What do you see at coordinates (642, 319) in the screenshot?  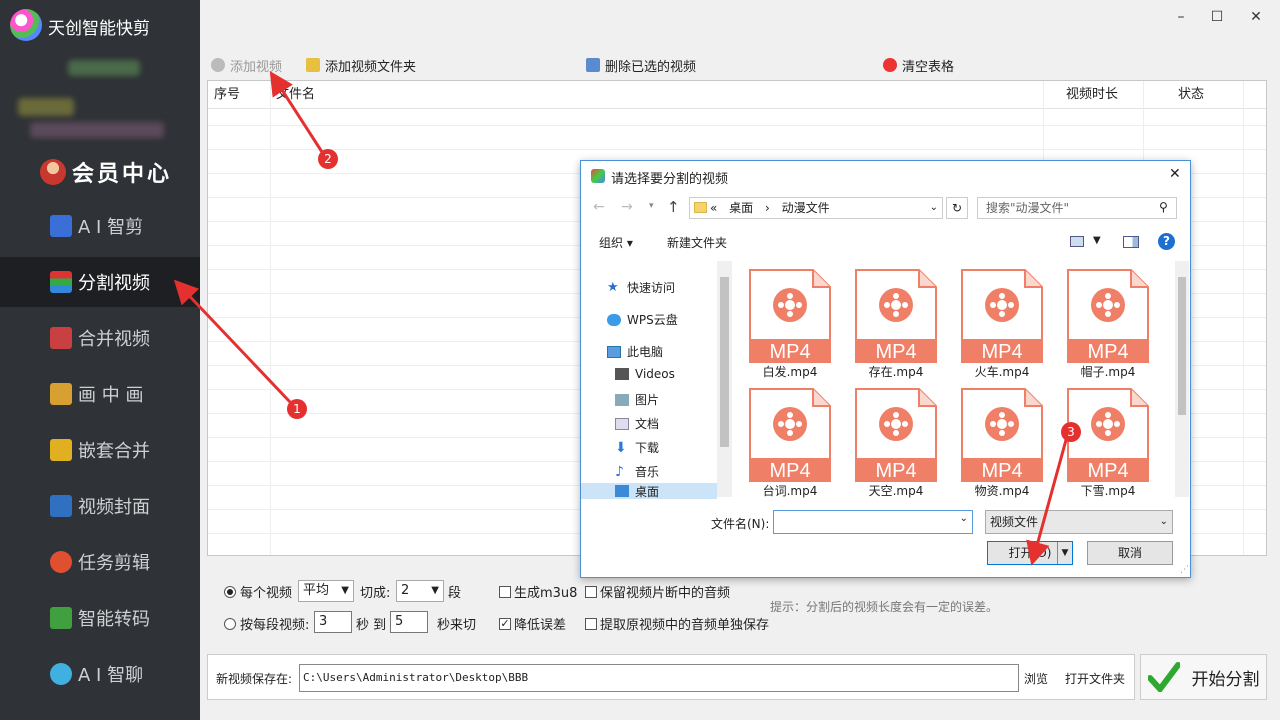 I see `nav-wps-cloud: WPS云盘` at bounding box center [642, 319].